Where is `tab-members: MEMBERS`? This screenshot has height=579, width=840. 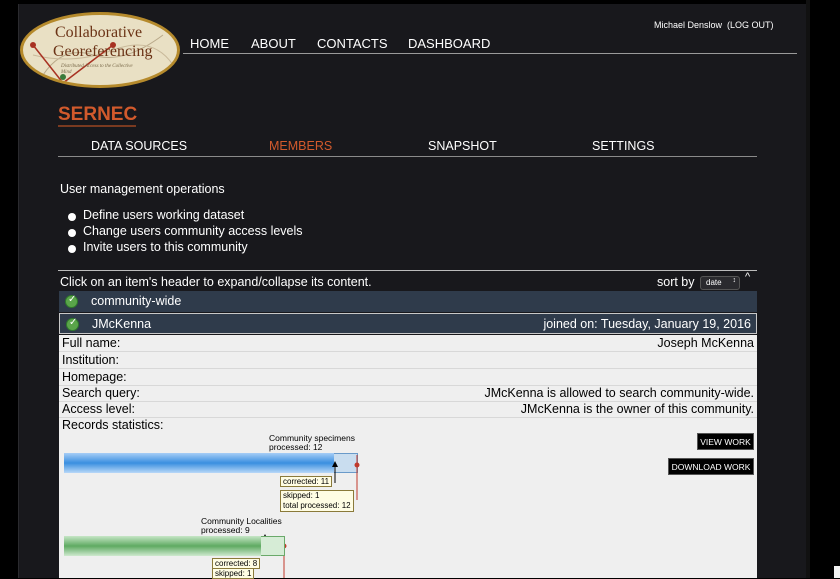 tab-members: MEMBERS is located at coordinates (300, 146).